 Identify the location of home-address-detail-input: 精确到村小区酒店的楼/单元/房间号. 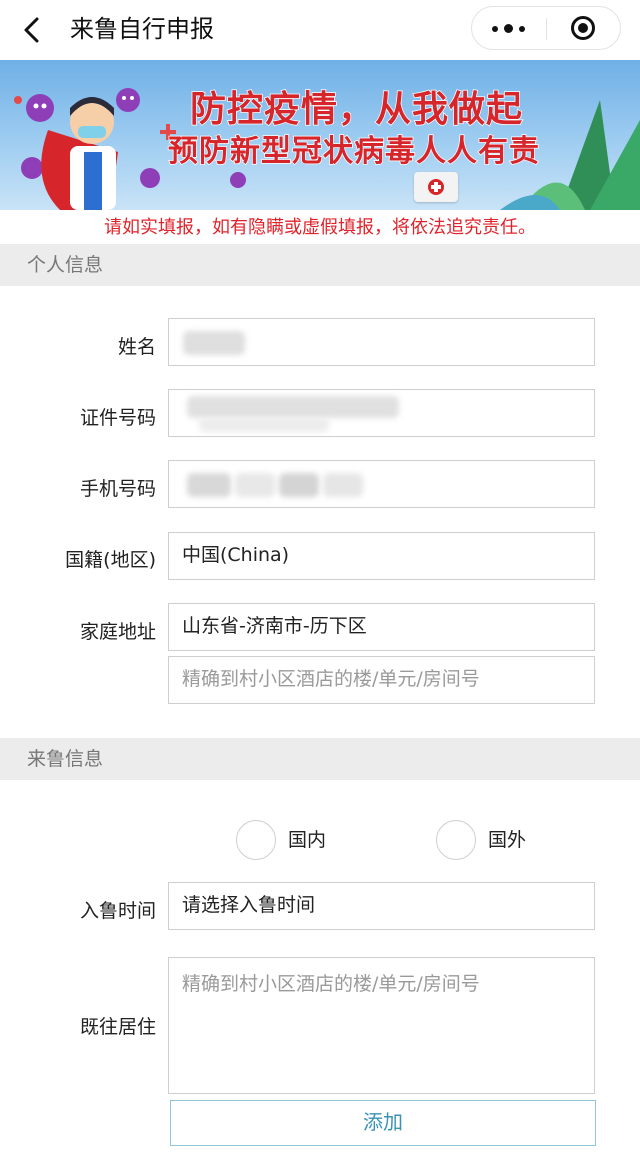
(381, 680).